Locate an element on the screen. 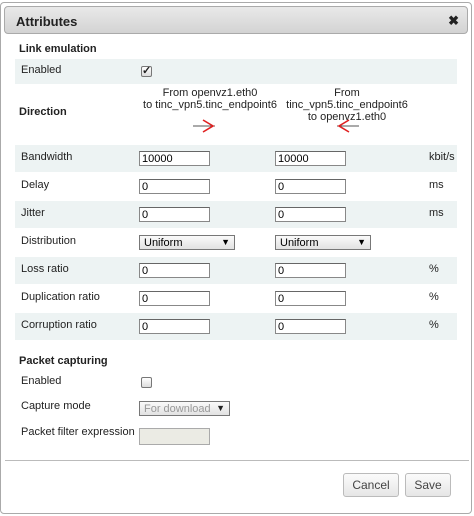 The width and height of the screenshot is (474, 516). corruption-ratio-label: Corruption ratio is located at coordinates (59, 325).